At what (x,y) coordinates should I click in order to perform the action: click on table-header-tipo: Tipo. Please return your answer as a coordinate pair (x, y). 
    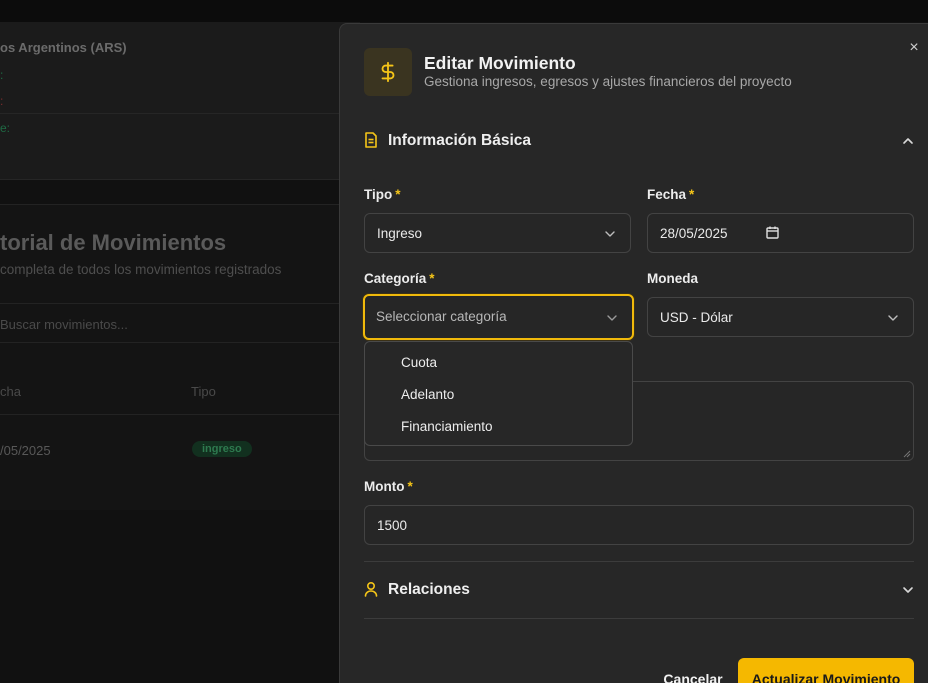
    Looking at the image, I should click on (203, 391).